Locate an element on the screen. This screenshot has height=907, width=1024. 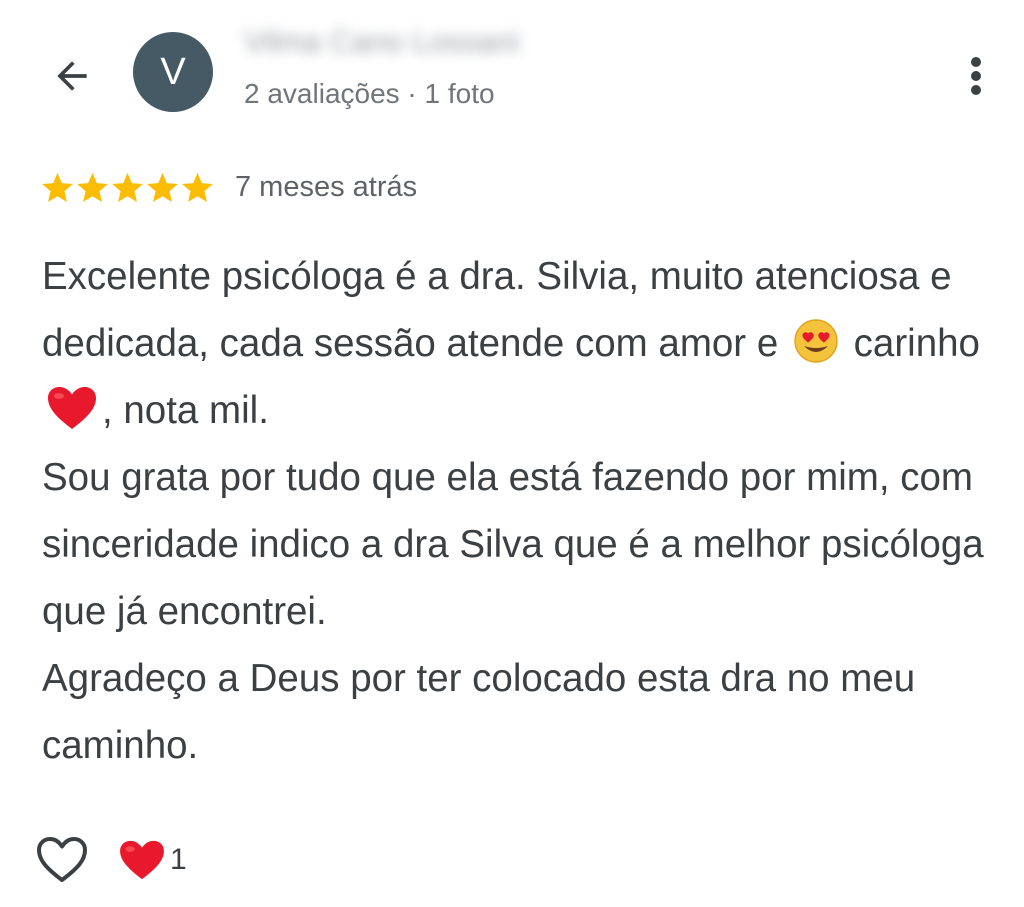
reviewer-meta: 2 avaliações · 1 foto is located at coordinates (369, 93).